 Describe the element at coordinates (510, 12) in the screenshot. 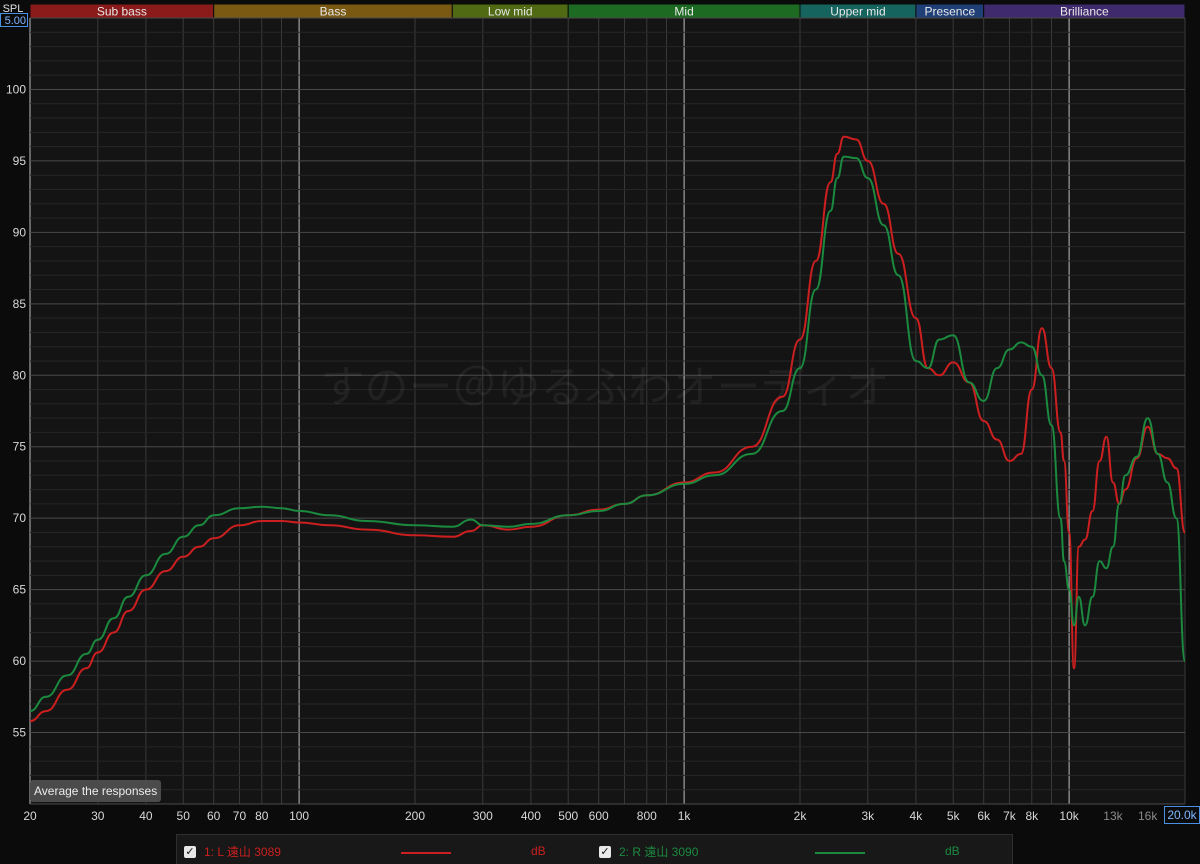

I see `band-label: Low mid` at that location.